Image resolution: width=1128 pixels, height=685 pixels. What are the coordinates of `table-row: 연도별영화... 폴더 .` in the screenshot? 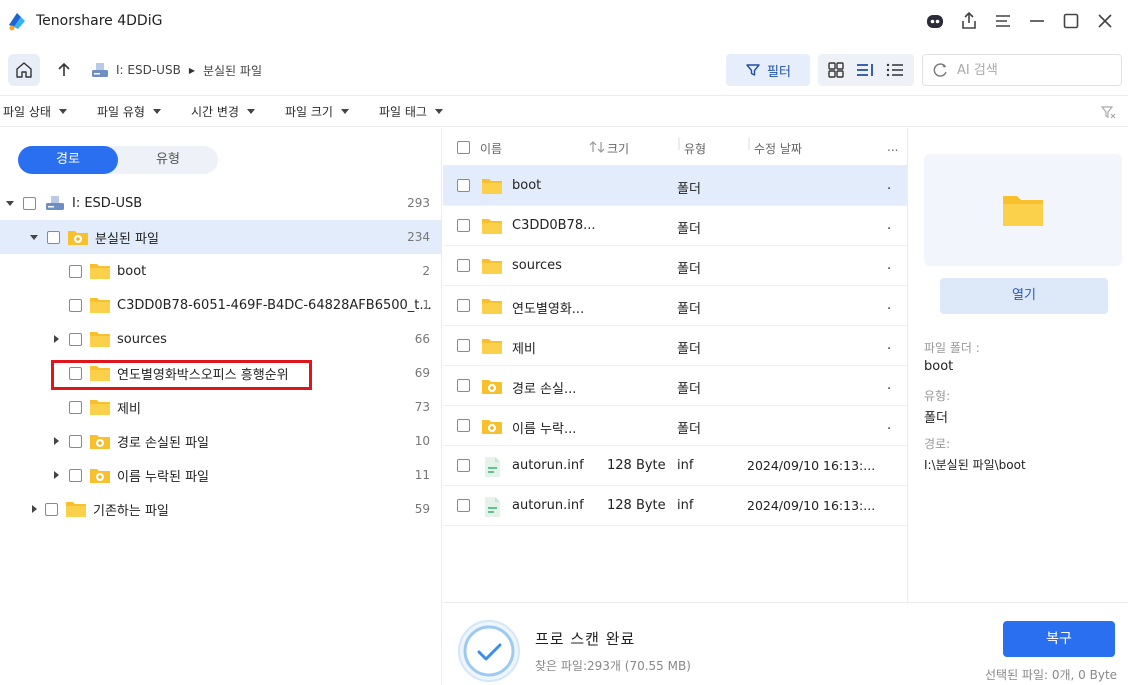 It's located at (675, 306).